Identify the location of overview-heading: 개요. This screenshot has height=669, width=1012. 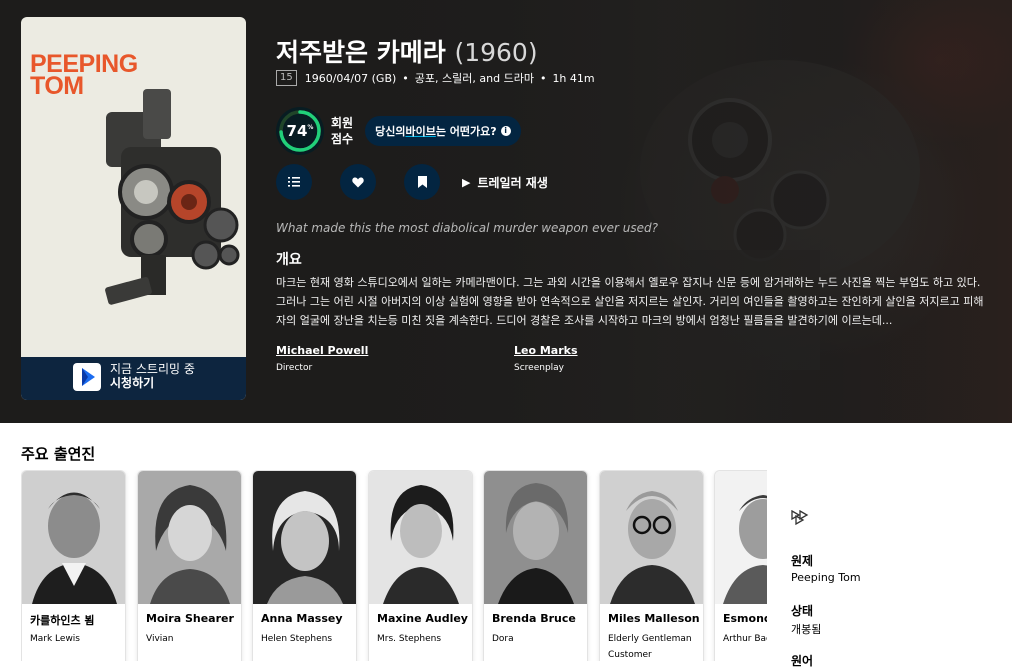
(289, 260).